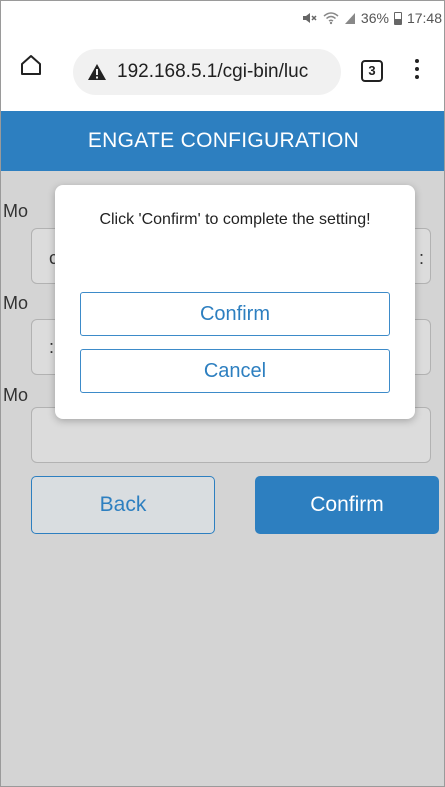  I want to click on url-text: 192.168.5.1/cgi-bin/luc, so click(212, 72).